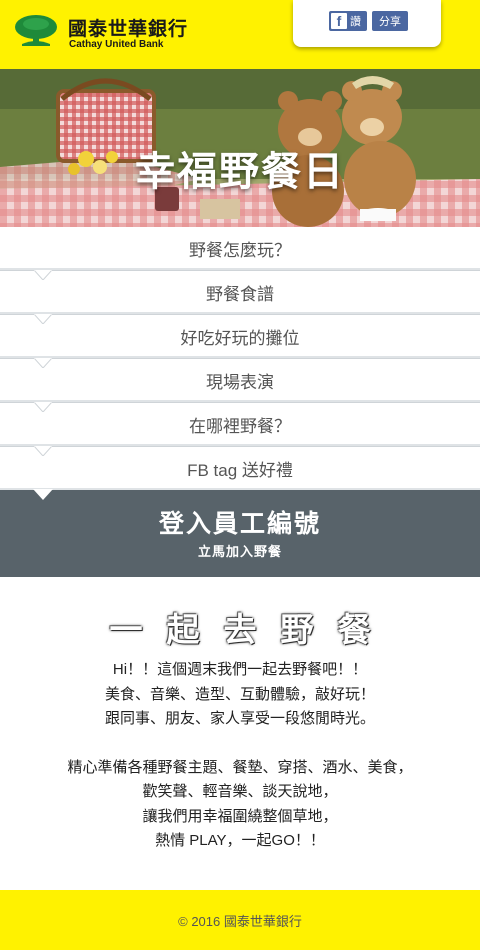 This screenshot has height=950, width=480. Describe the element at coordinates (339, 21) in the screenshot. I see `facebook-icon: f` at that location.